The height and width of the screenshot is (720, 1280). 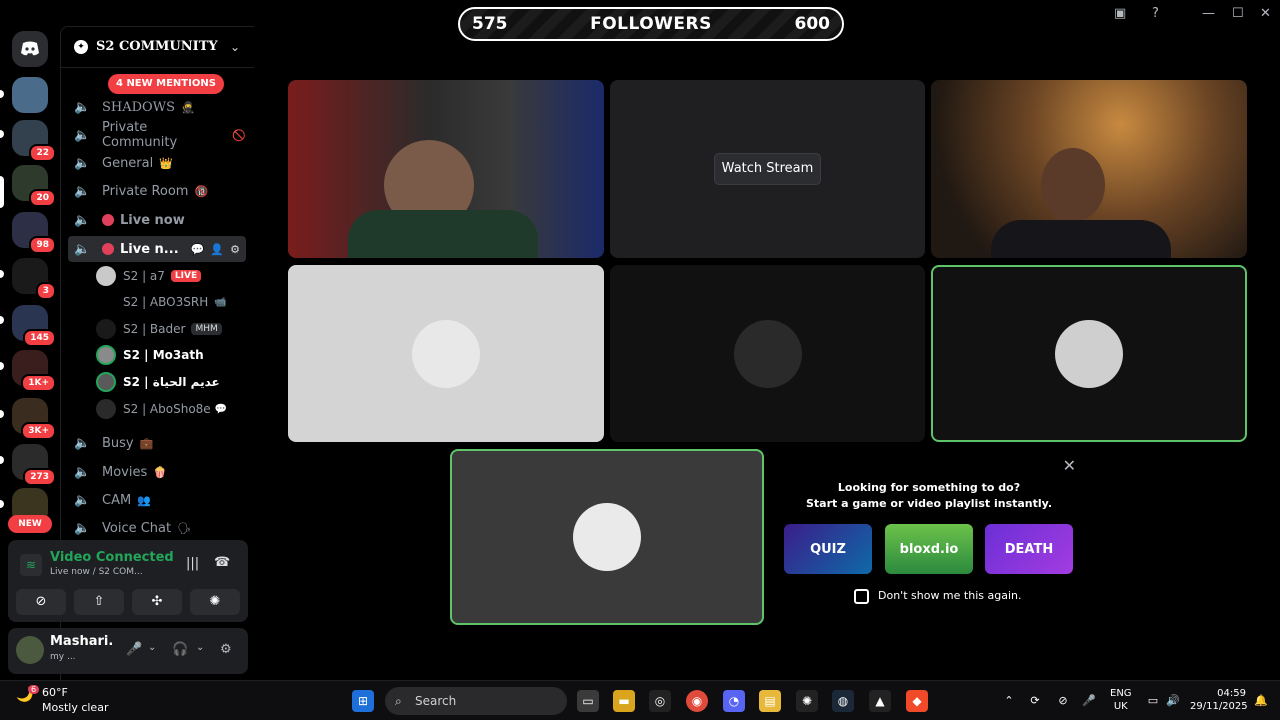 I want to click on voice-channel: 🔈 CAM 👥, so click(x=157, y=500).